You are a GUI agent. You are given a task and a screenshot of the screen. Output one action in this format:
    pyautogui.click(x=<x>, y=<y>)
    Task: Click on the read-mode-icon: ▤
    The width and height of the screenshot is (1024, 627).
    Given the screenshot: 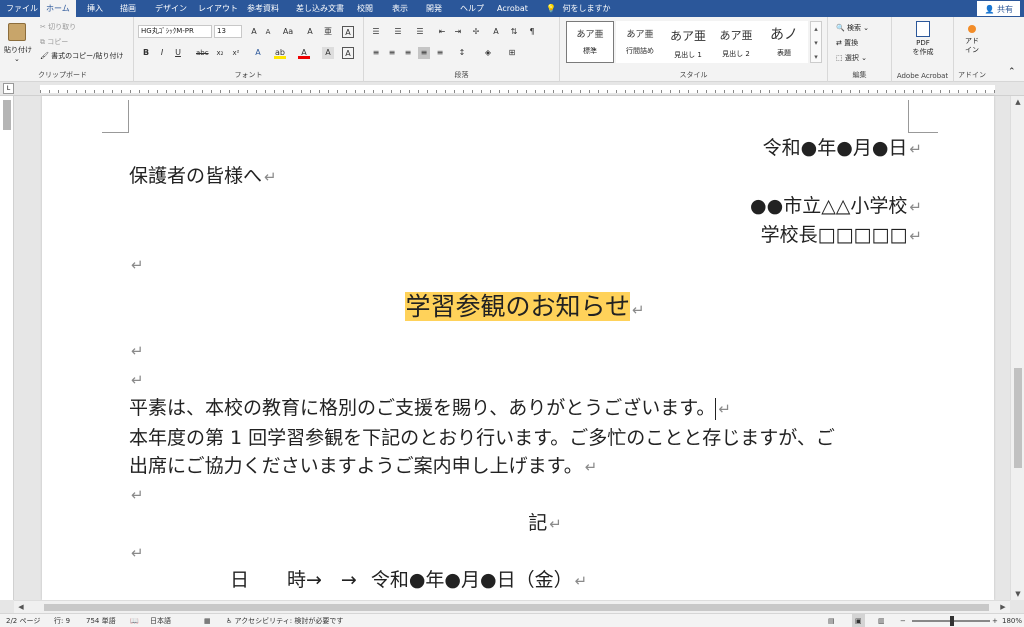 What is the action you would take?
    pyautogui.click(x=831, y=620)
    